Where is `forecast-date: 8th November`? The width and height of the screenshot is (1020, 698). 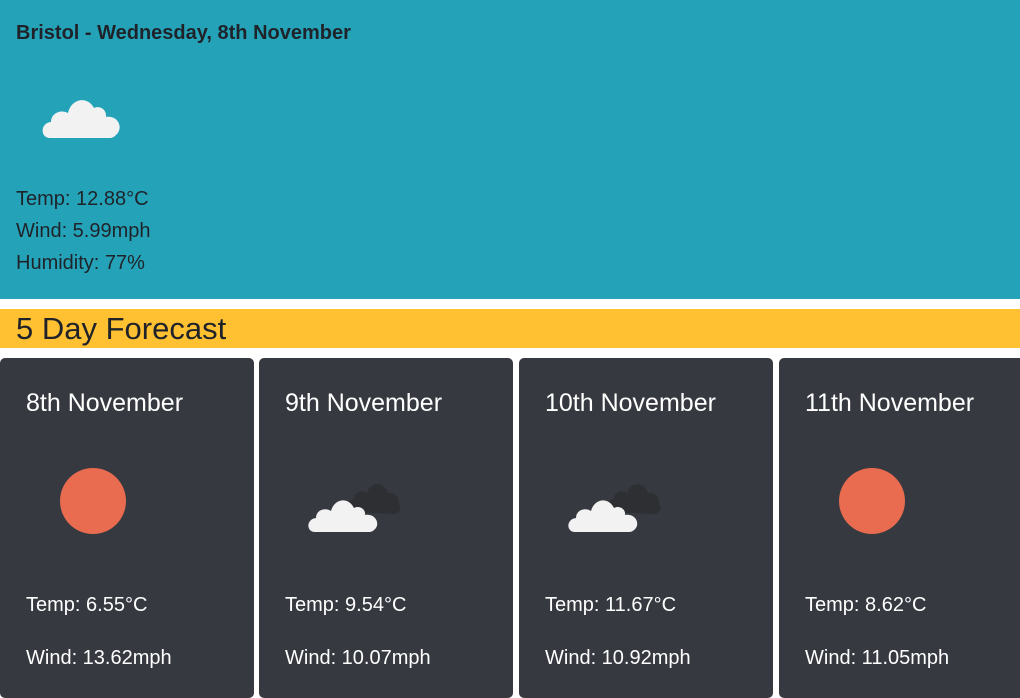
forecast-date: 8th November is located at coordinates (105, 403).